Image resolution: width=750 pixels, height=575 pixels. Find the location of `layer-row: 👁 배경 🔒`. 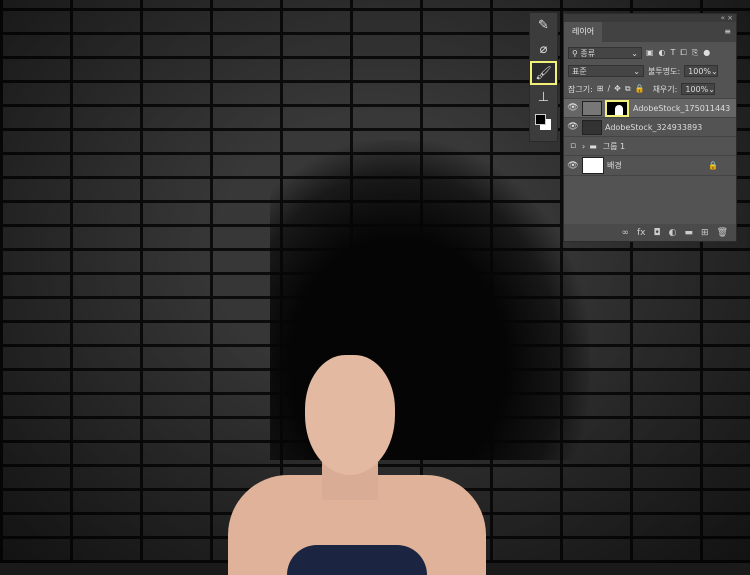

layer-row: 👁 배경 🔒 is located at coordinates (650, 165).